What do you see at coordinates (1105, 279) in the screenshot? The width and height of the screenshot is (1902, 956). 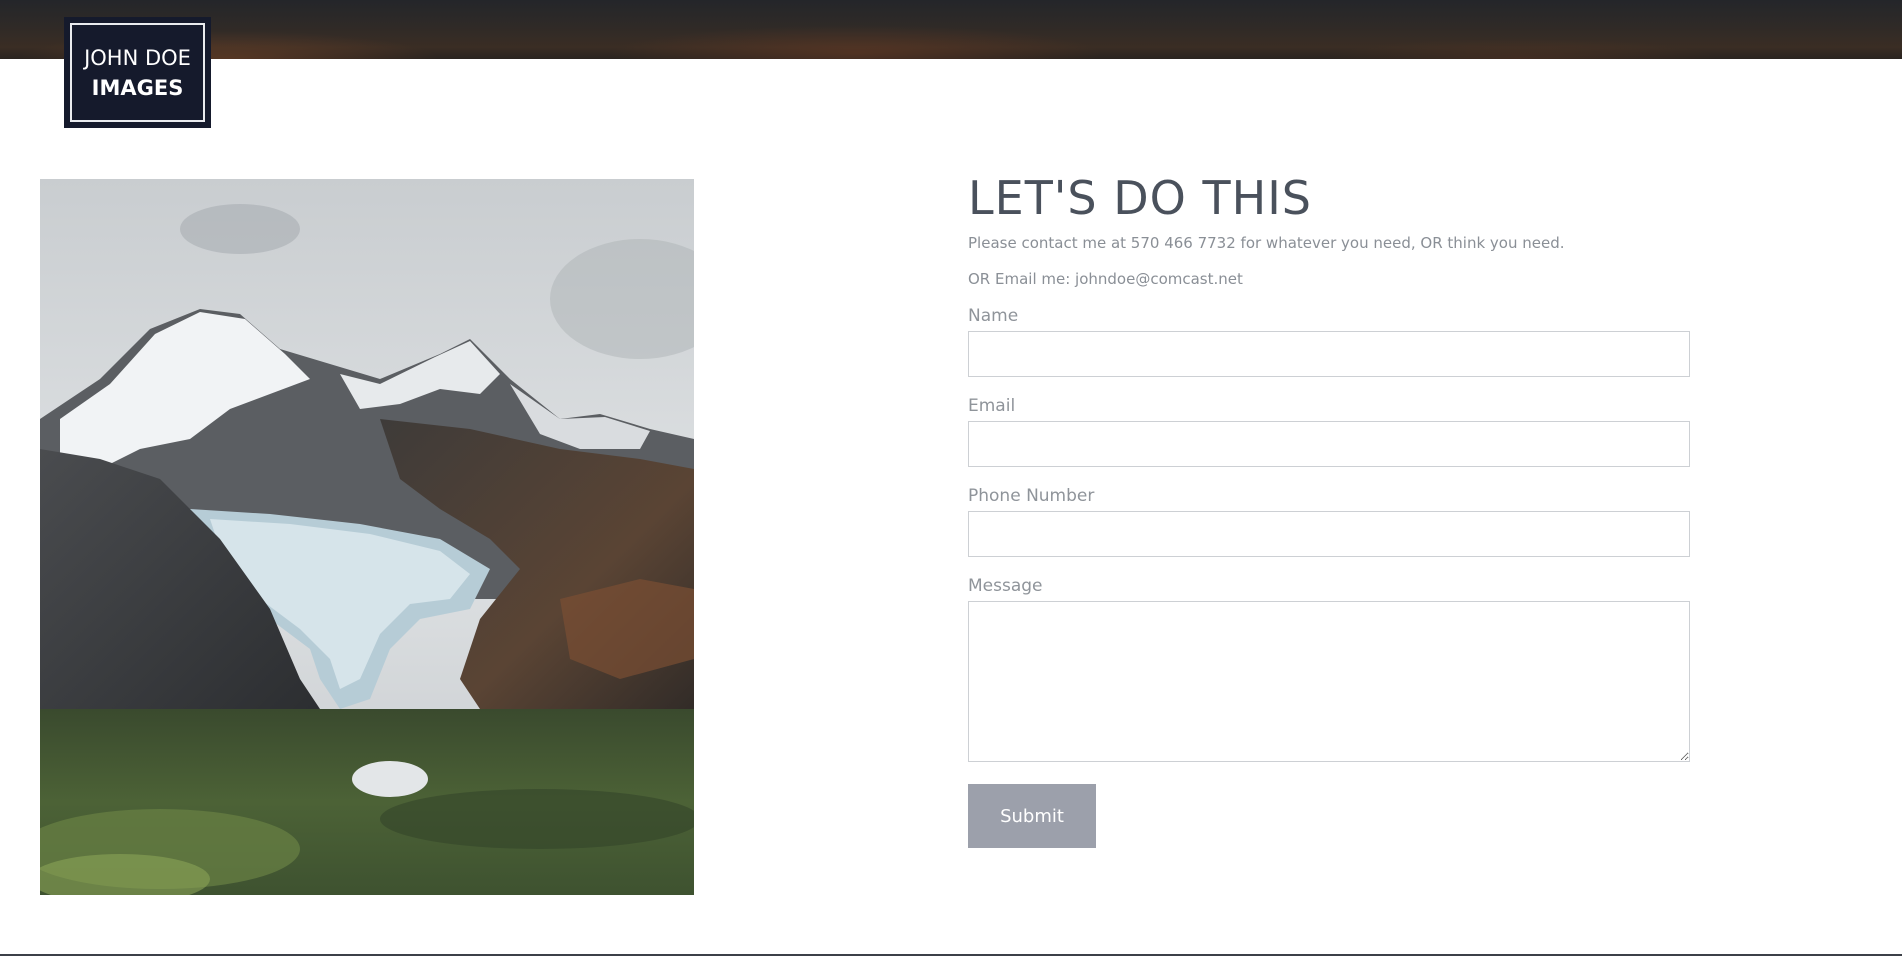 I see `contact-email-text: OR Email me: johndoe@comcast.net` at bounding box center [1105, 279].